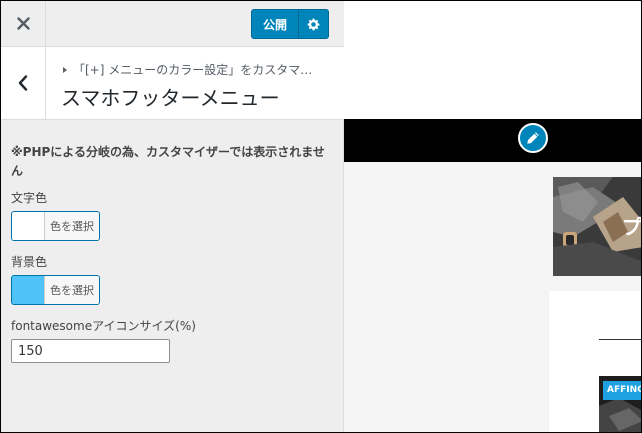 This screenshot has height=433, width=642. I want to click on back-button, so click(23, 83).